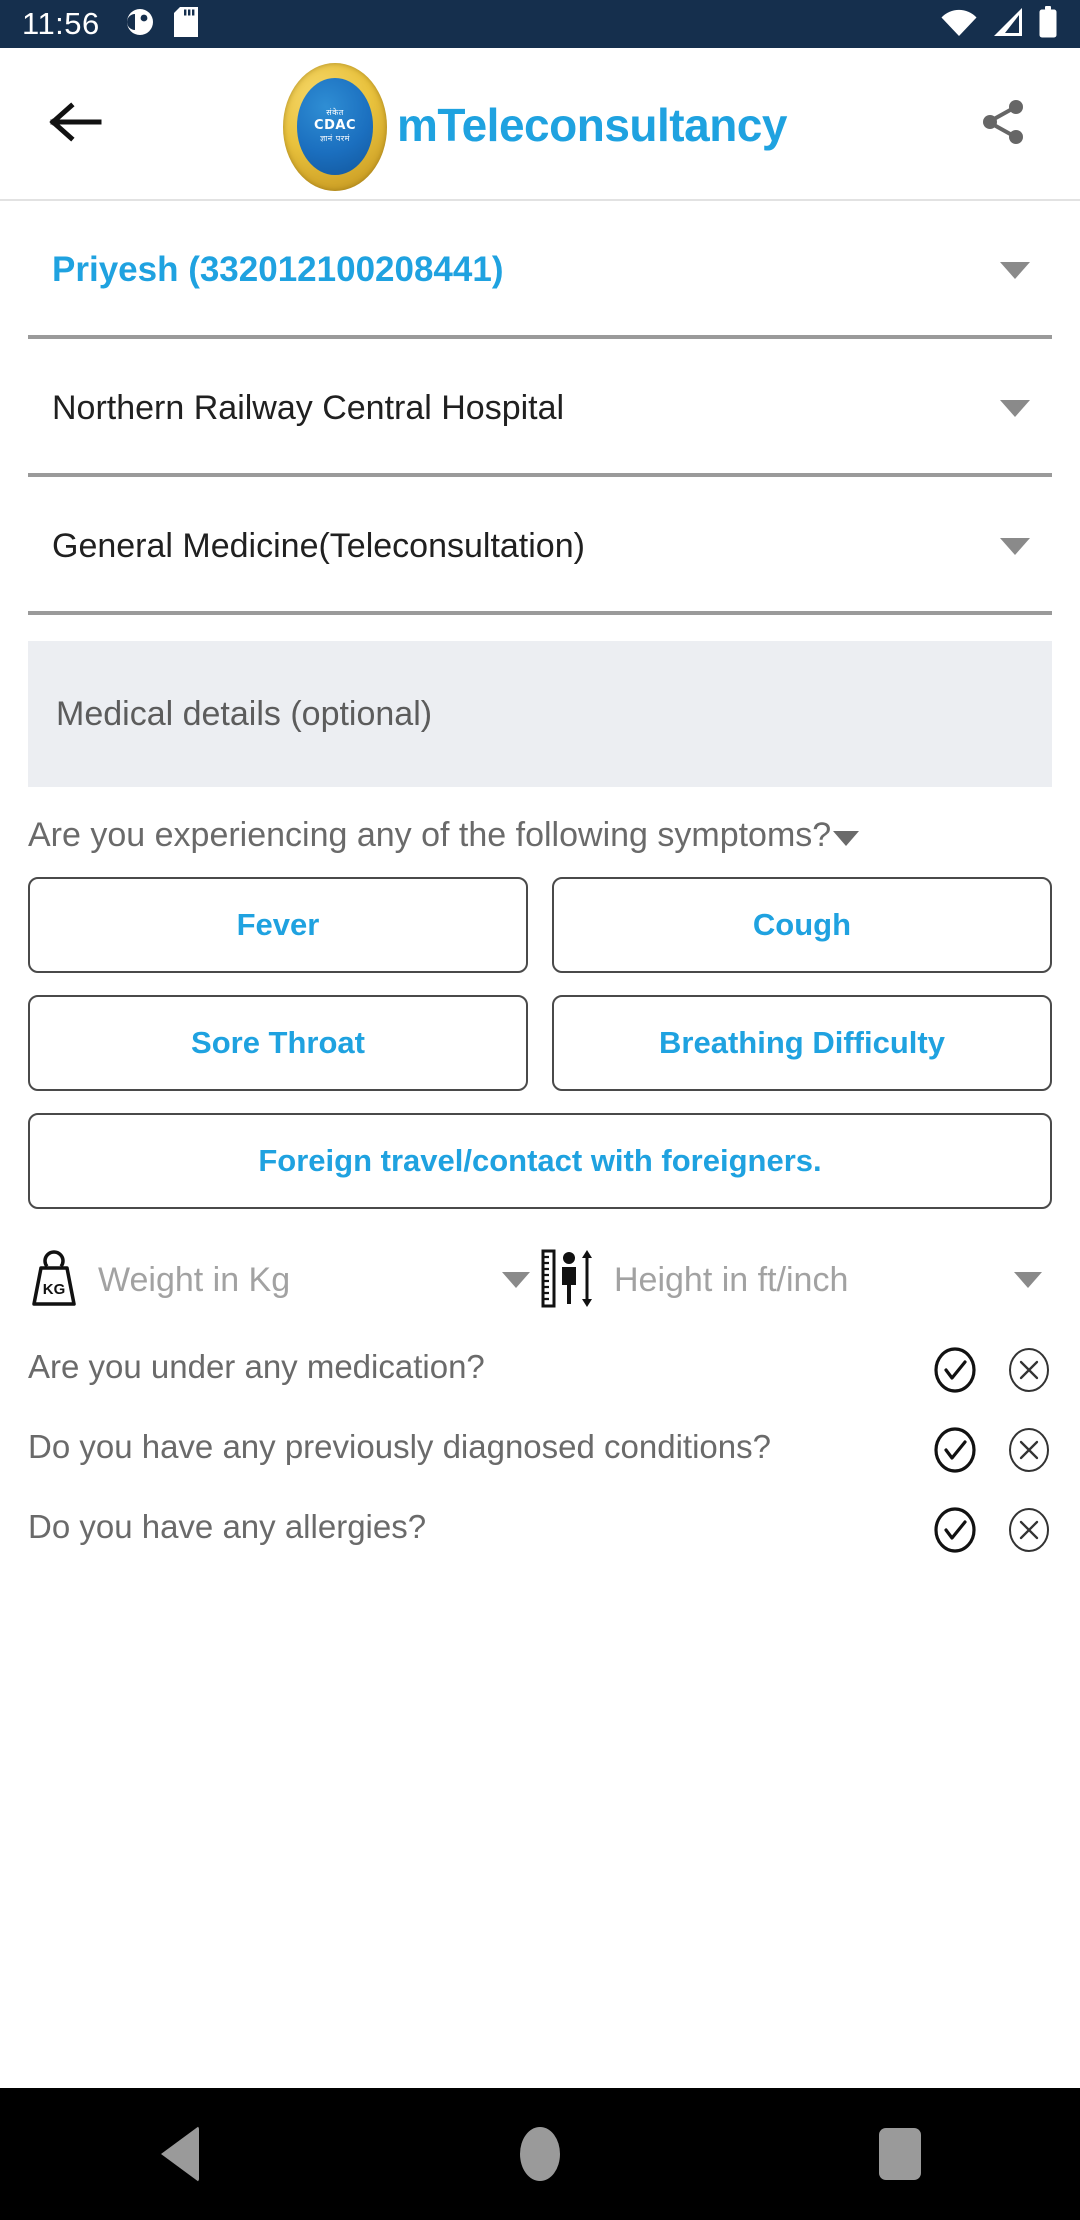 The width and height of the screenshot is (1080, 2220). Describe the element at coordinates (802, 1043) in the screenshot. I see `symptom-chip-breathing-difficulty: Breathing Difficulty` at that location.